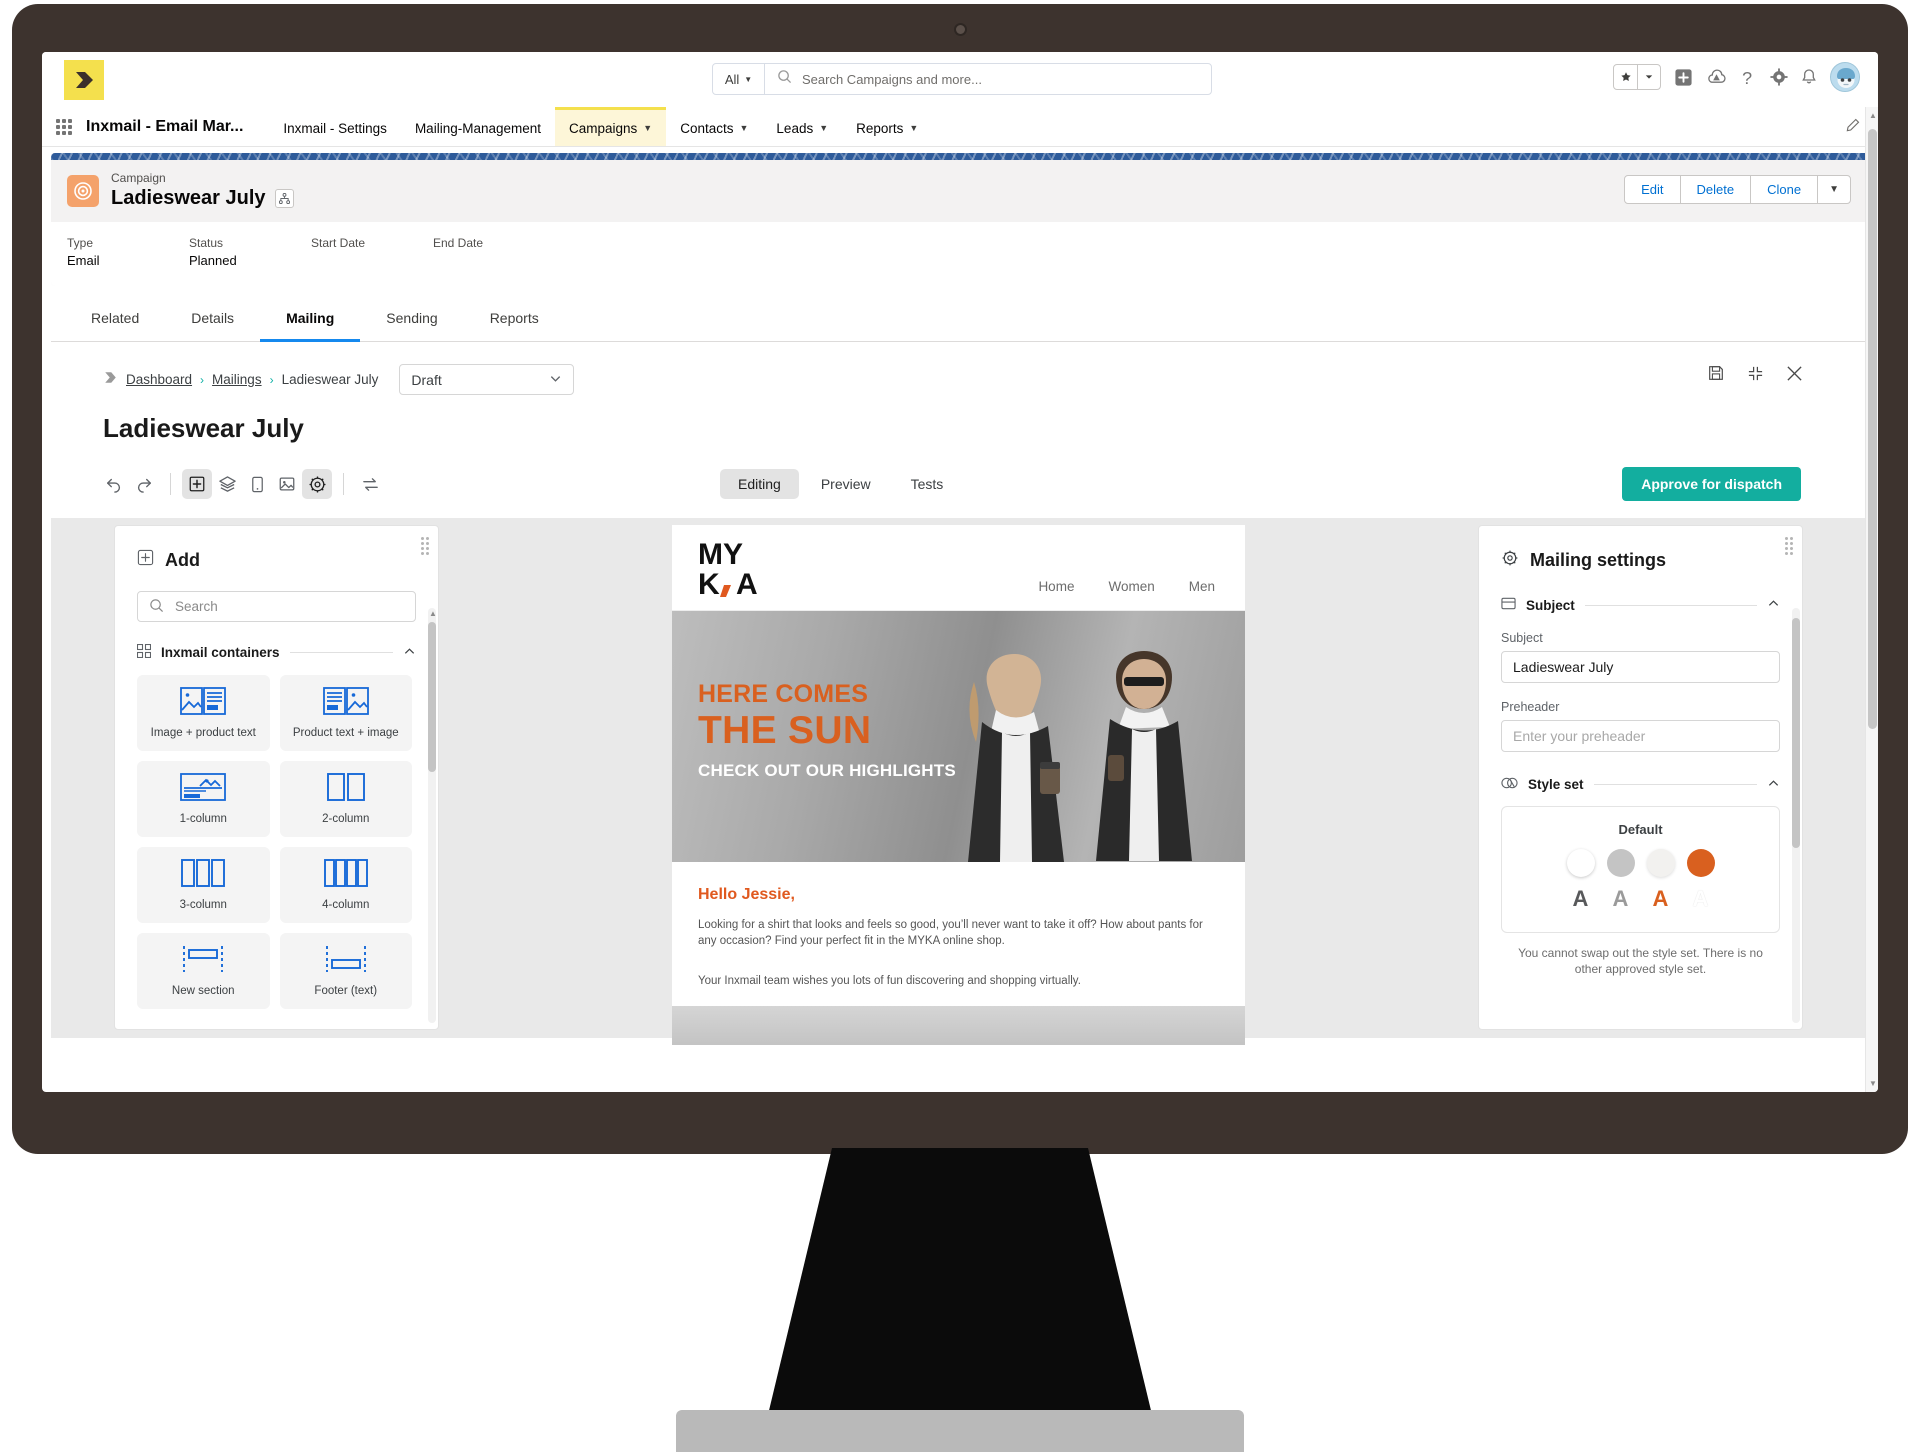 This screenshot has height=1452, width=1920. I want to click on tile-label: Footer (text), so click(346, 991).